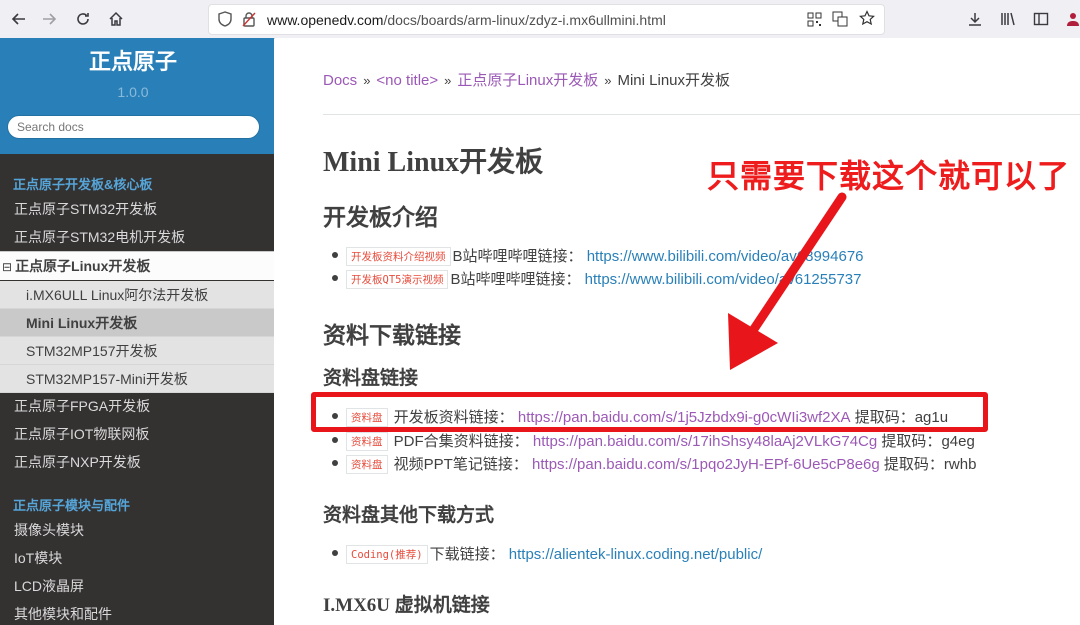  I want to click on sidebar-item-stm32-motor: 正点原子STM32电机开发板, so click(137, 237).